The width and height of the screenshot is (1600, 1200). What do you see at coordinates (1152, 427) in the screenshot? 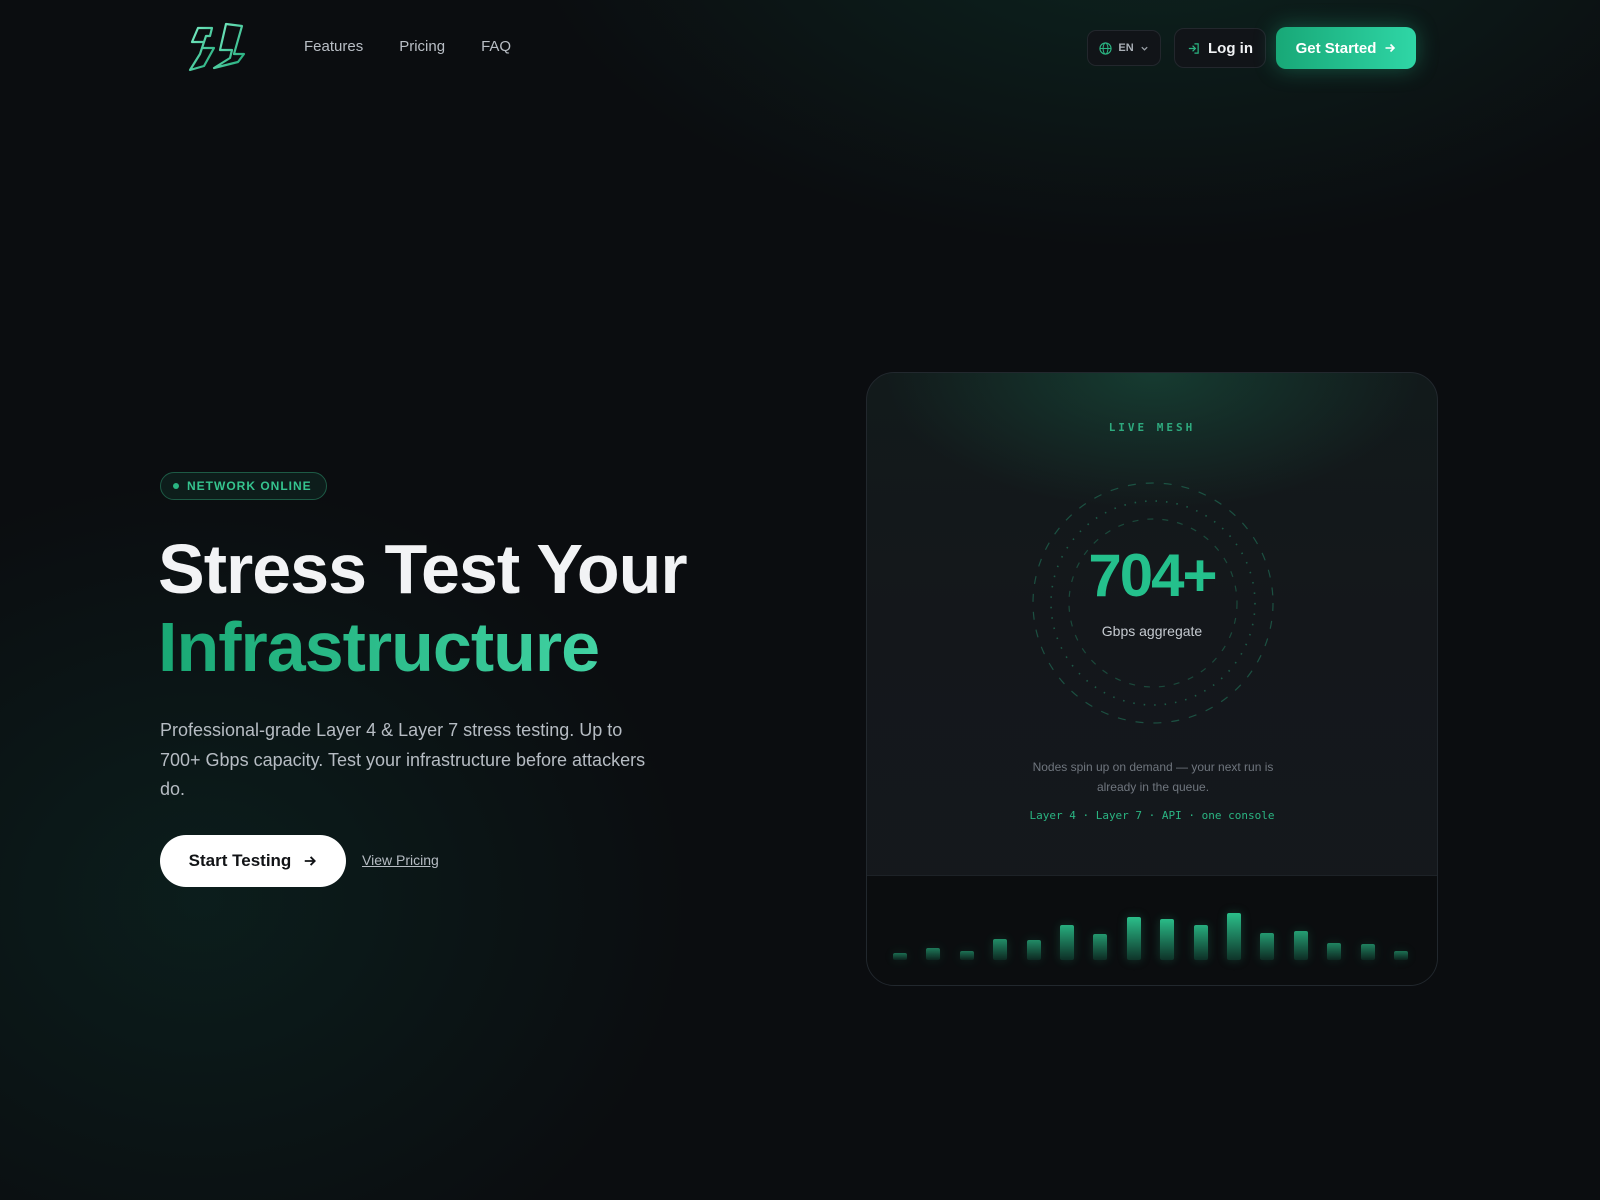
I see `card-title: LIVE MESH` at bounding box center [1152, 427].